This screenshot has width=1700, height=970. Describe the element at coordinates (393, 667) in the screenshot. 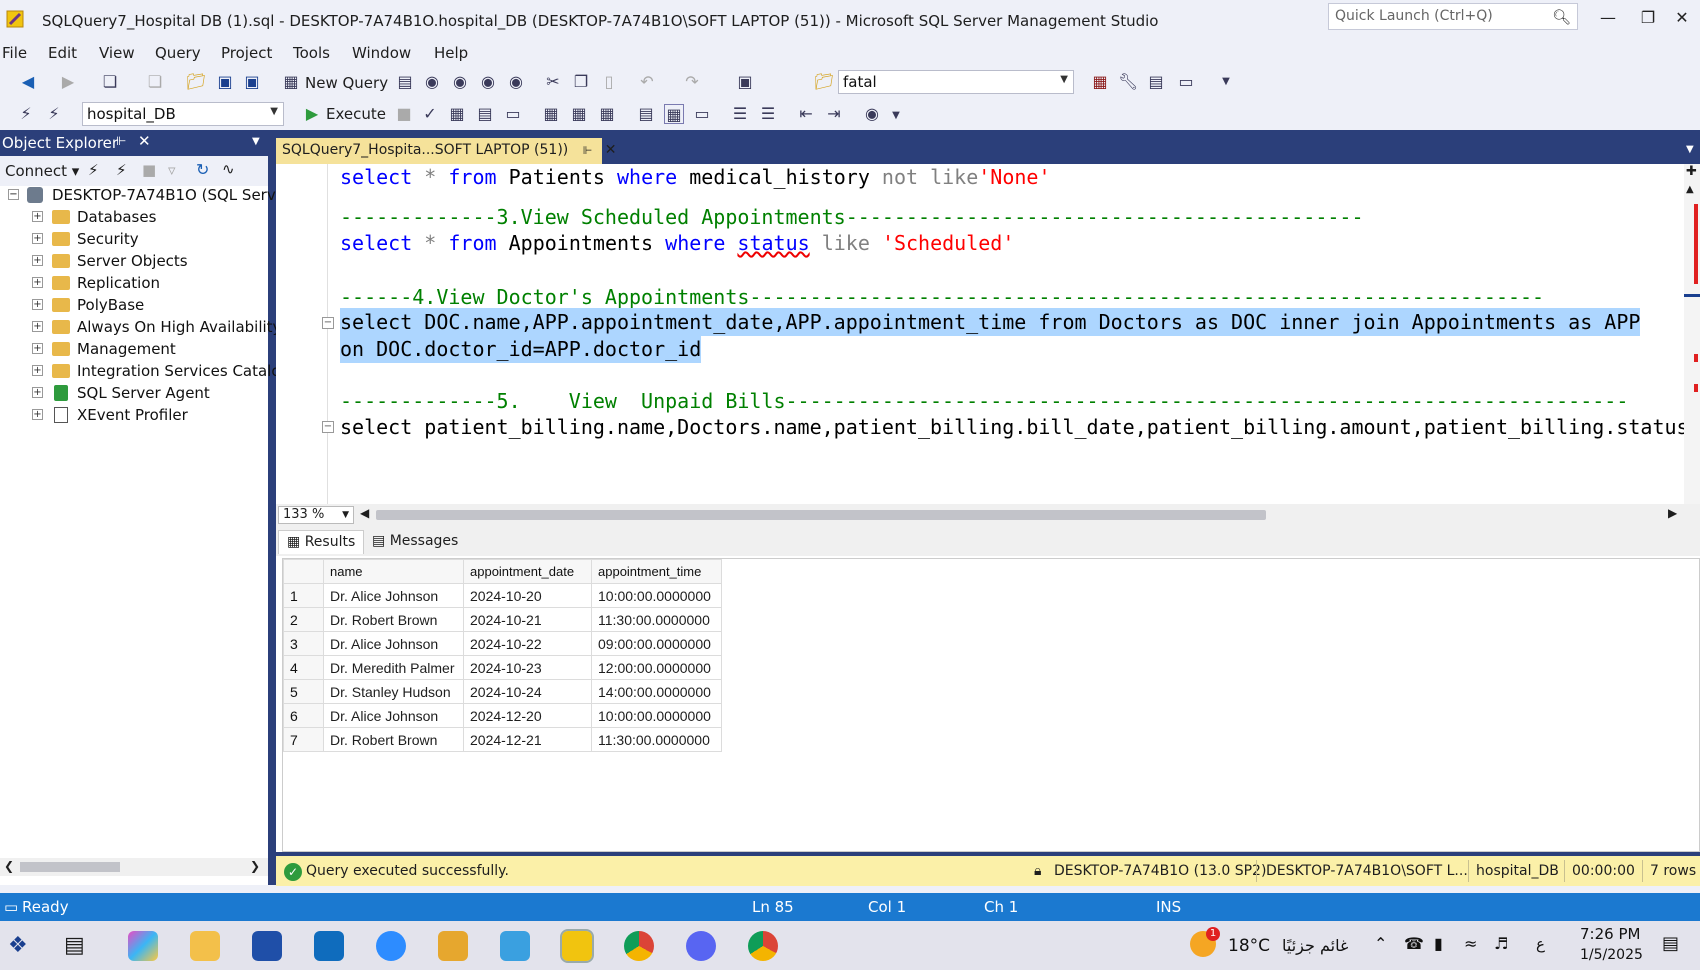

I see `cell-name: Dr. Meredith Palmer` at that location.